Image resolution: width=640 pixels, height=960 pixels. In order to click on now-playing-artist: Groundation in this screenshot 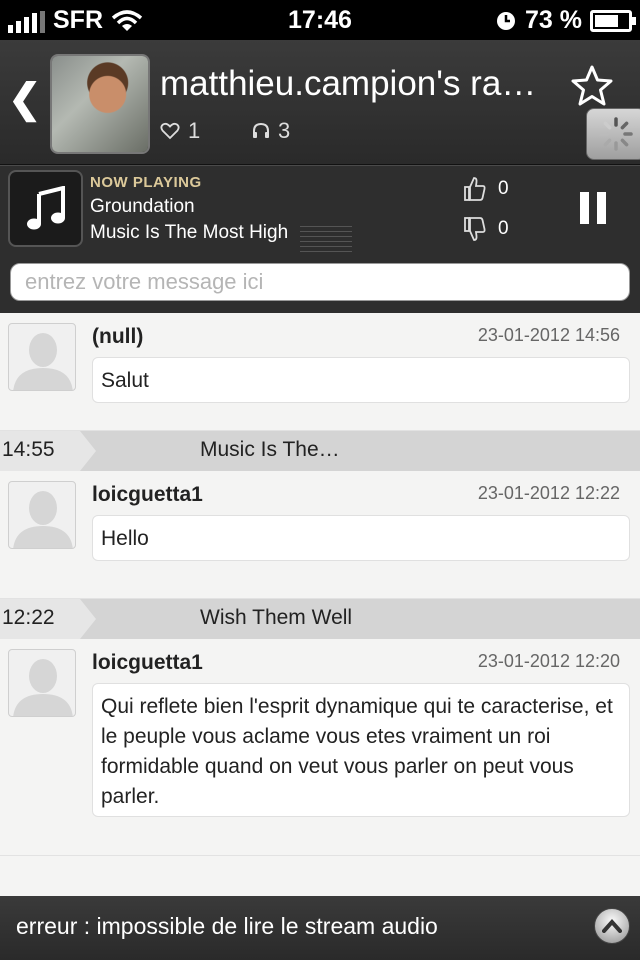, I will do `click(142, 206)`.